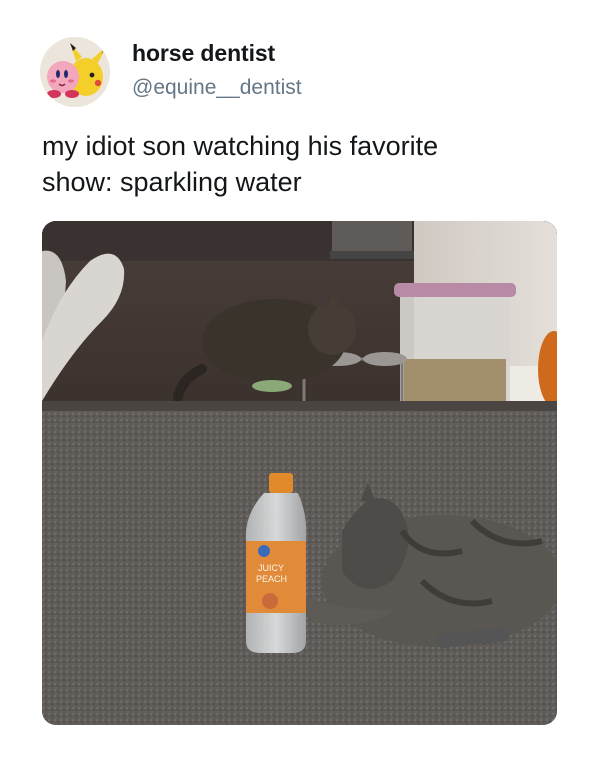 This screenshot has width=599, height=763. What do you see at coordinates (271, 579) in the screenshot?
I see `bottle-label-line2: PEACH` at bounding box center [271, 579].